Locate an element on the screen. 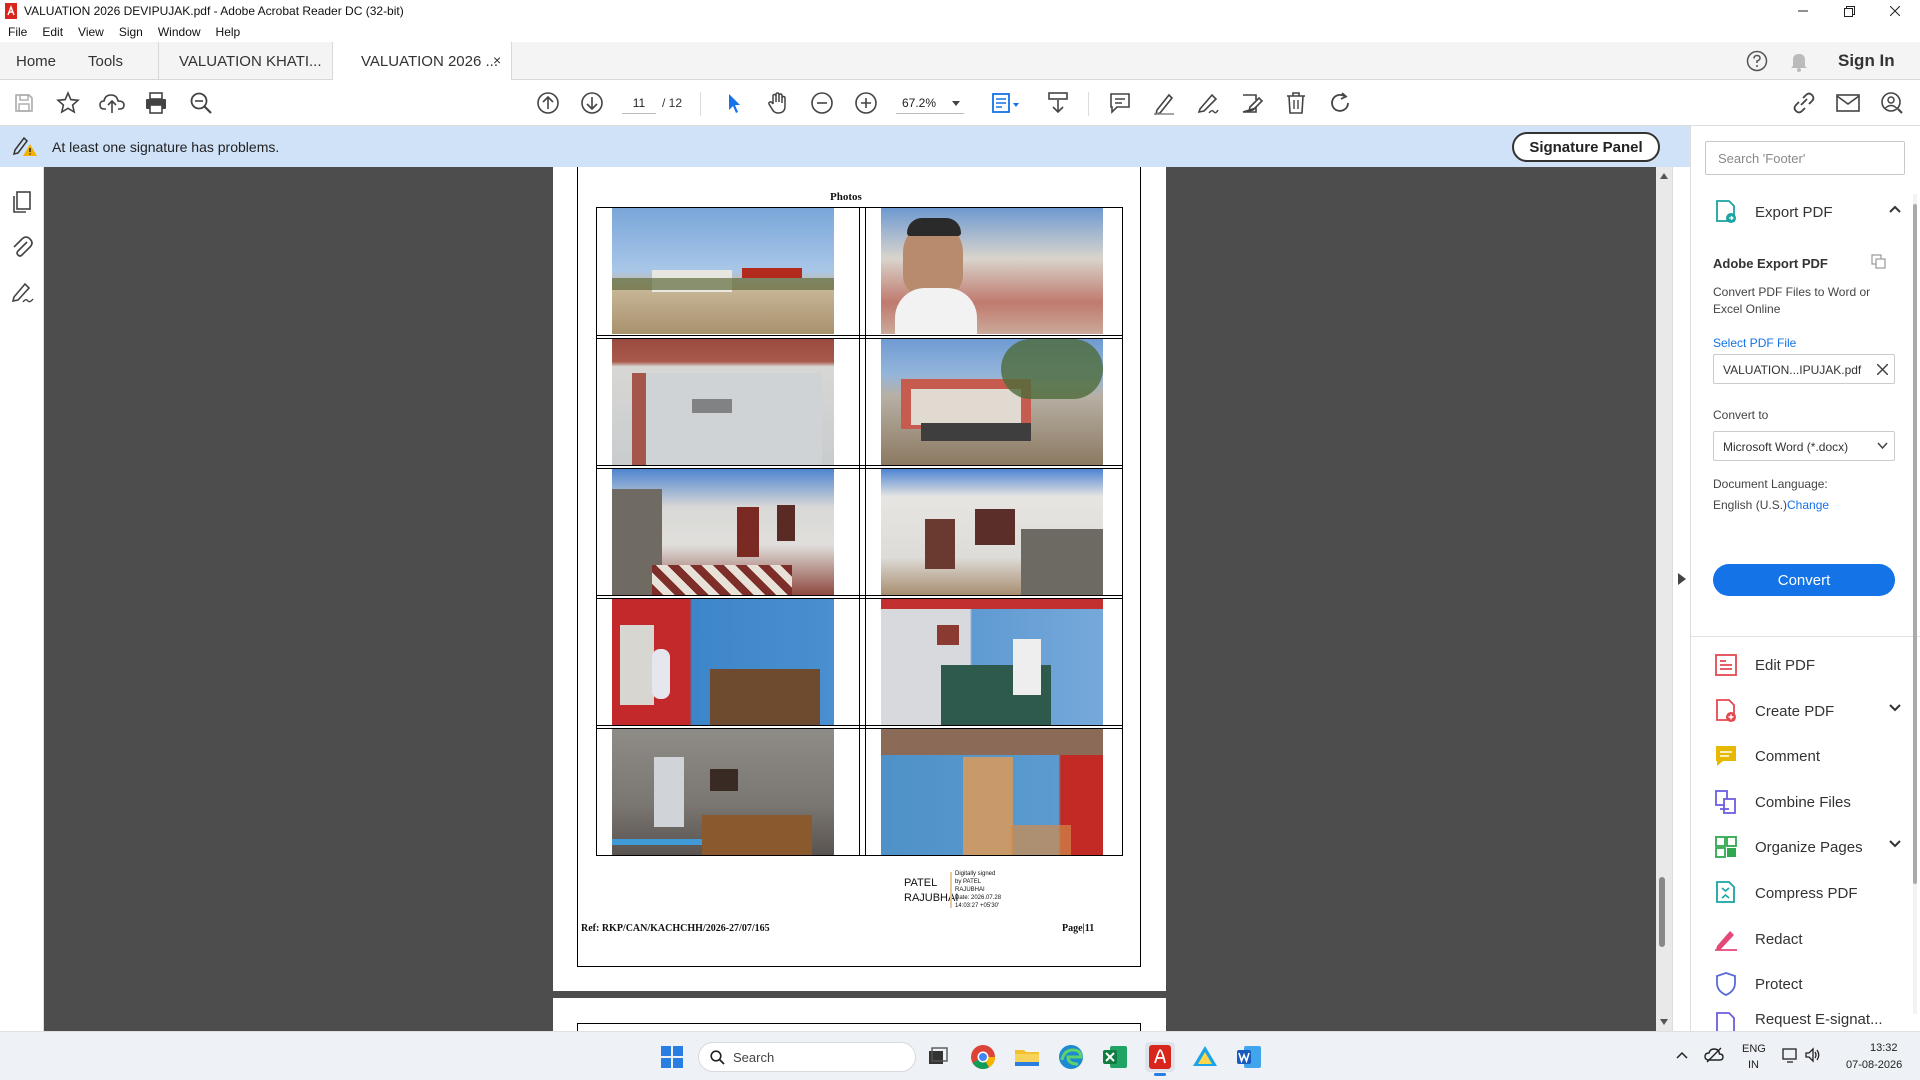 This screenshot has height=1080, width=1920. save-button is located at coordinates (24, 103).